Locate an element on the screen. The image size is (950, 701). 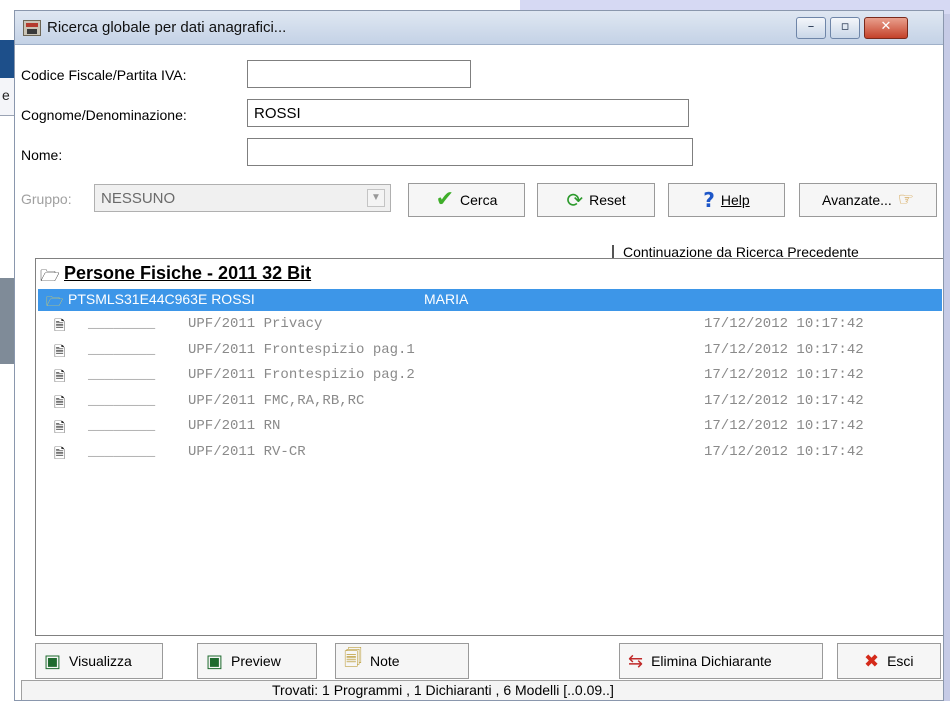
close-icon: ✕ is located at coordinates (886, 26).